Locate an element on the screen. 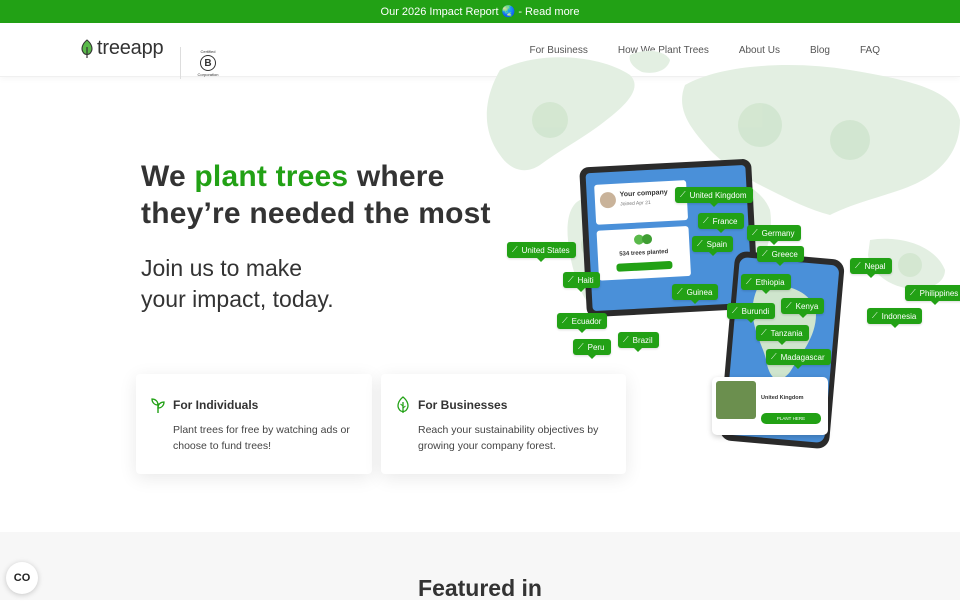 Image resolution: width=960 pixels, height=602 pixels. leaf-icon is located at coordinates (403, 404).